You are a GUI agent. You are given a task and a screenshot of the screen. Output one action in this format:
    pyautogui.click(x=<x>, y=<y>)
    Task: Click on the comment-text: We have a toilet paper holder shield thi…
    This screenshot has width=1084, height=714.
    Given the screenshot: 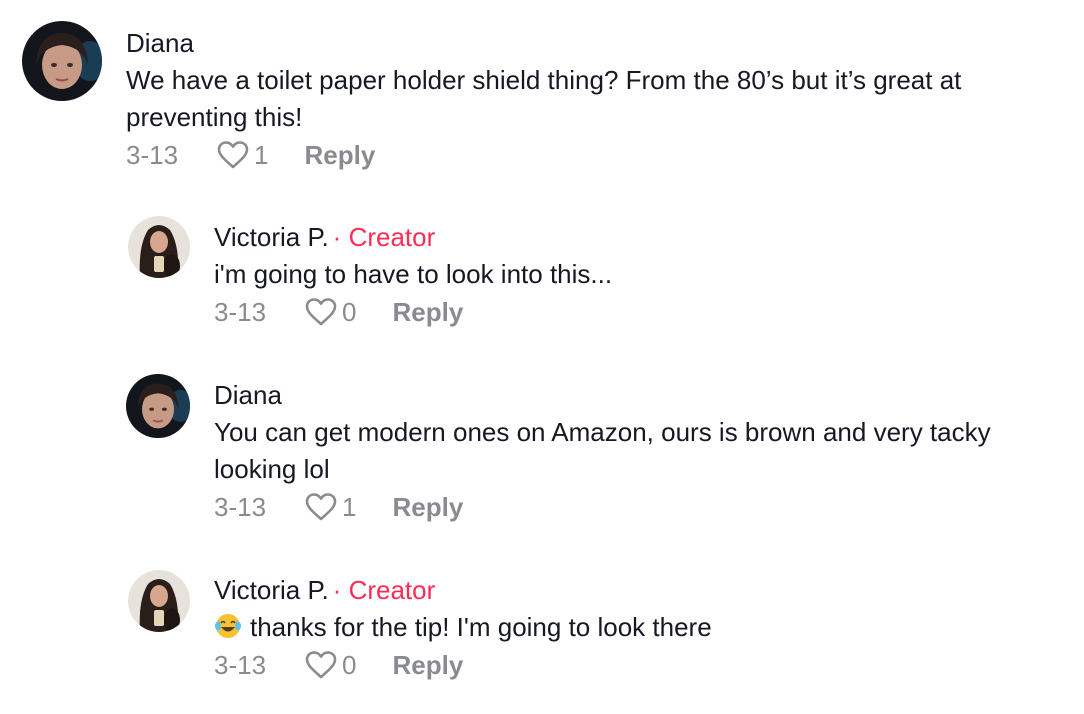 What is the action you would take?
    pyautogui.click(x=544, y=98)
    